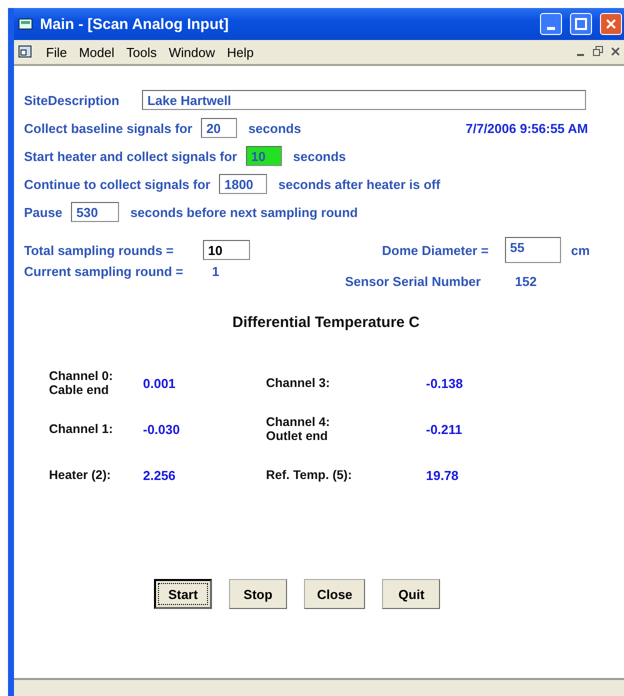 The height and width of the screenshot is (696, 624). Describe the element at coordinates (81, 383) in the screenshot. I see `channel-label: Channel 0: Cable end` at that location.